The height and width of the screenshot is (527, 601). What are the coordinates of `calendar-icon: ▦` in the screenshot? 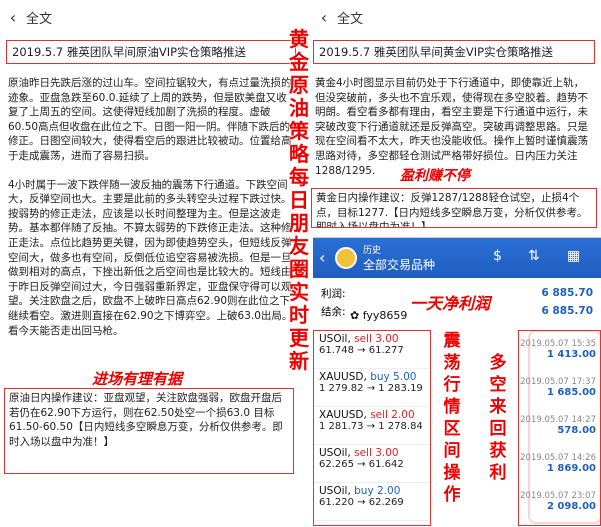 It's located at (573, 256).